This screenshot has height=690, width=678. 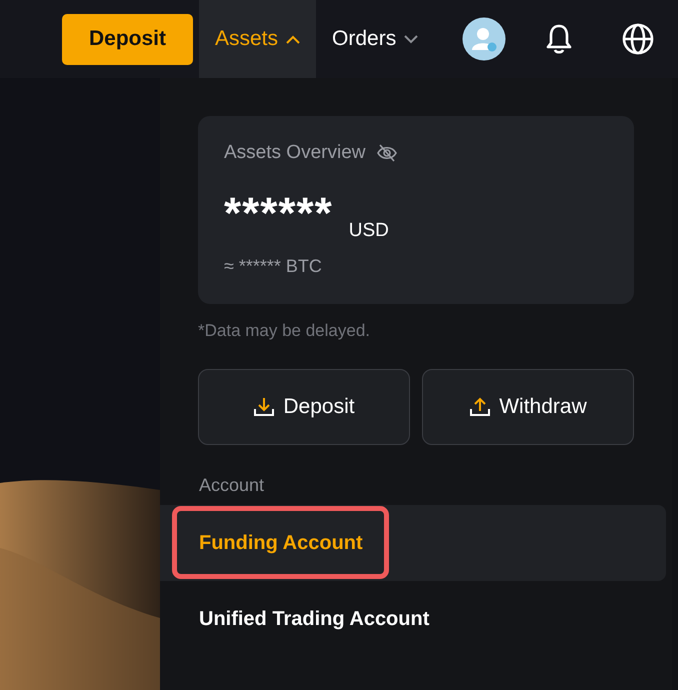 What do you see at coordinates (411, 39) in the screenshot?
I see `chevron-down-icon` at bounding box center [411, 39].